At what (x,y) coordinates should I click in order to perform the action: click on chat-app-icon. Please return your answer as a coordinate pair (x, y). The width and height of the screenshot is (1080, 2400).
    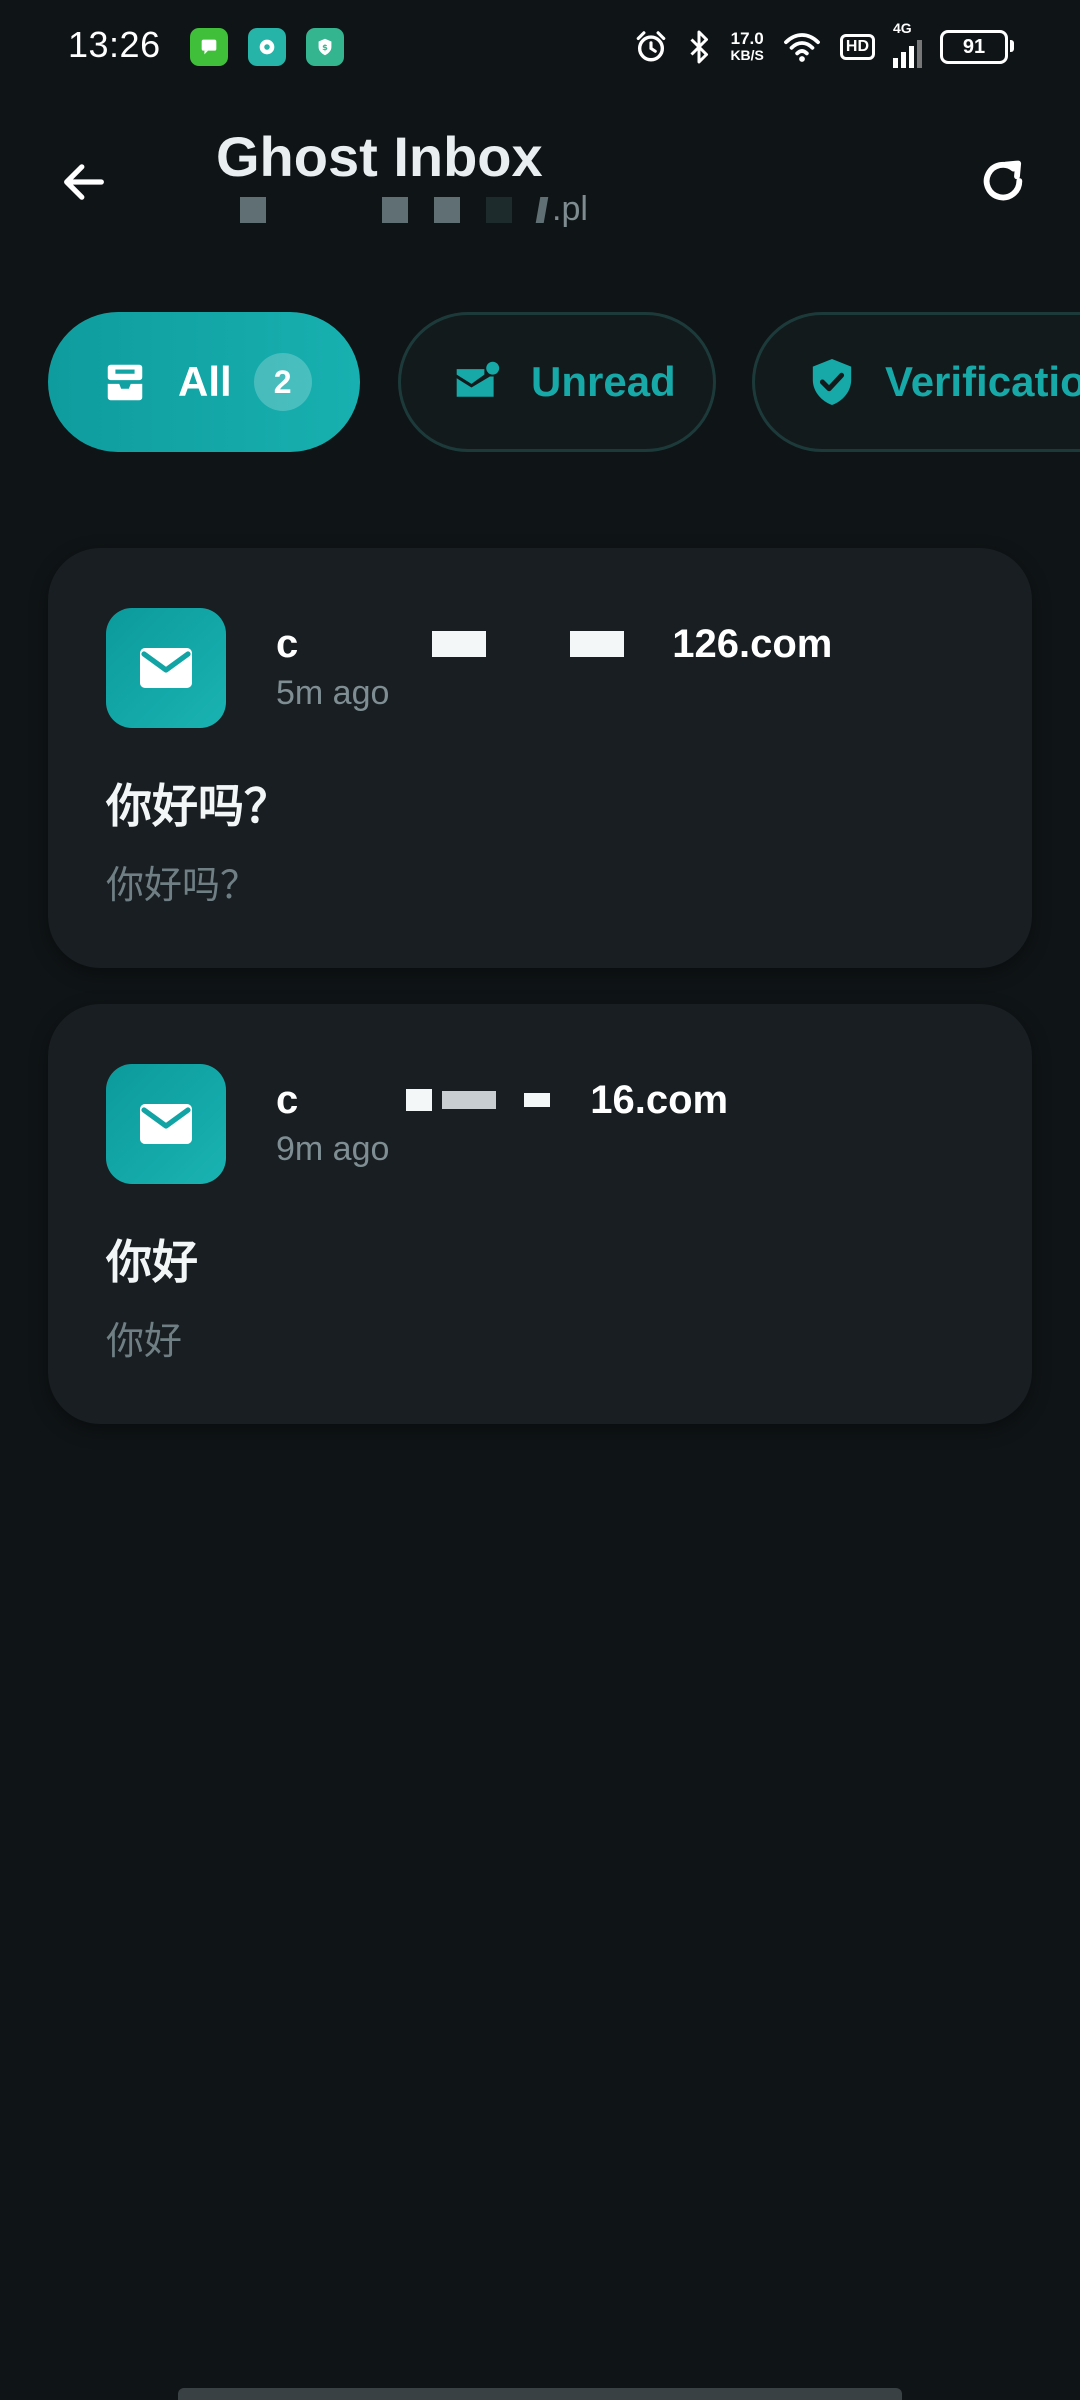
    Looking at the image, I should click on (267, 47).